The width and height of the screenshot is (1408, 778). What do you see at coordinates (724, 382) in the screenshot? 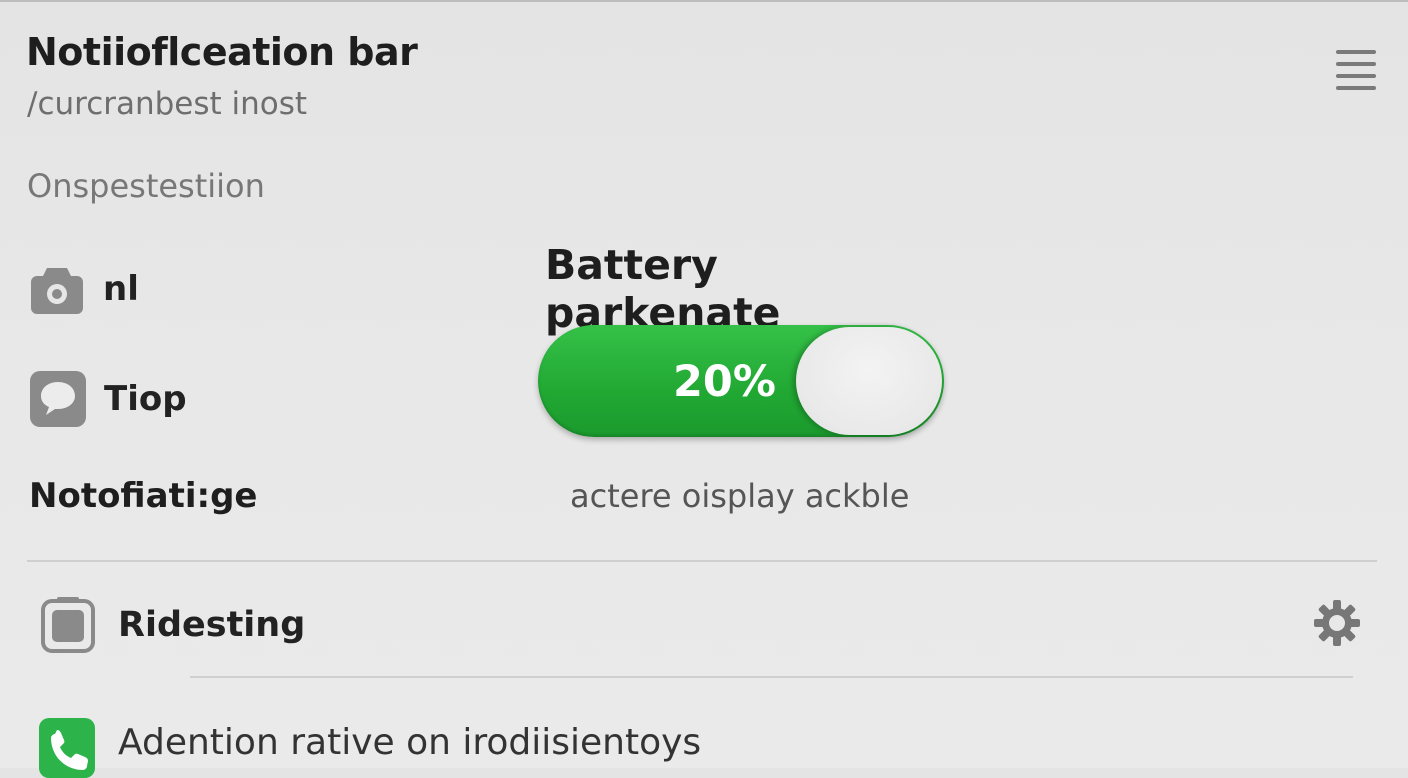
I see `battery-percentage: 20%` at bounding box center [724, 382].